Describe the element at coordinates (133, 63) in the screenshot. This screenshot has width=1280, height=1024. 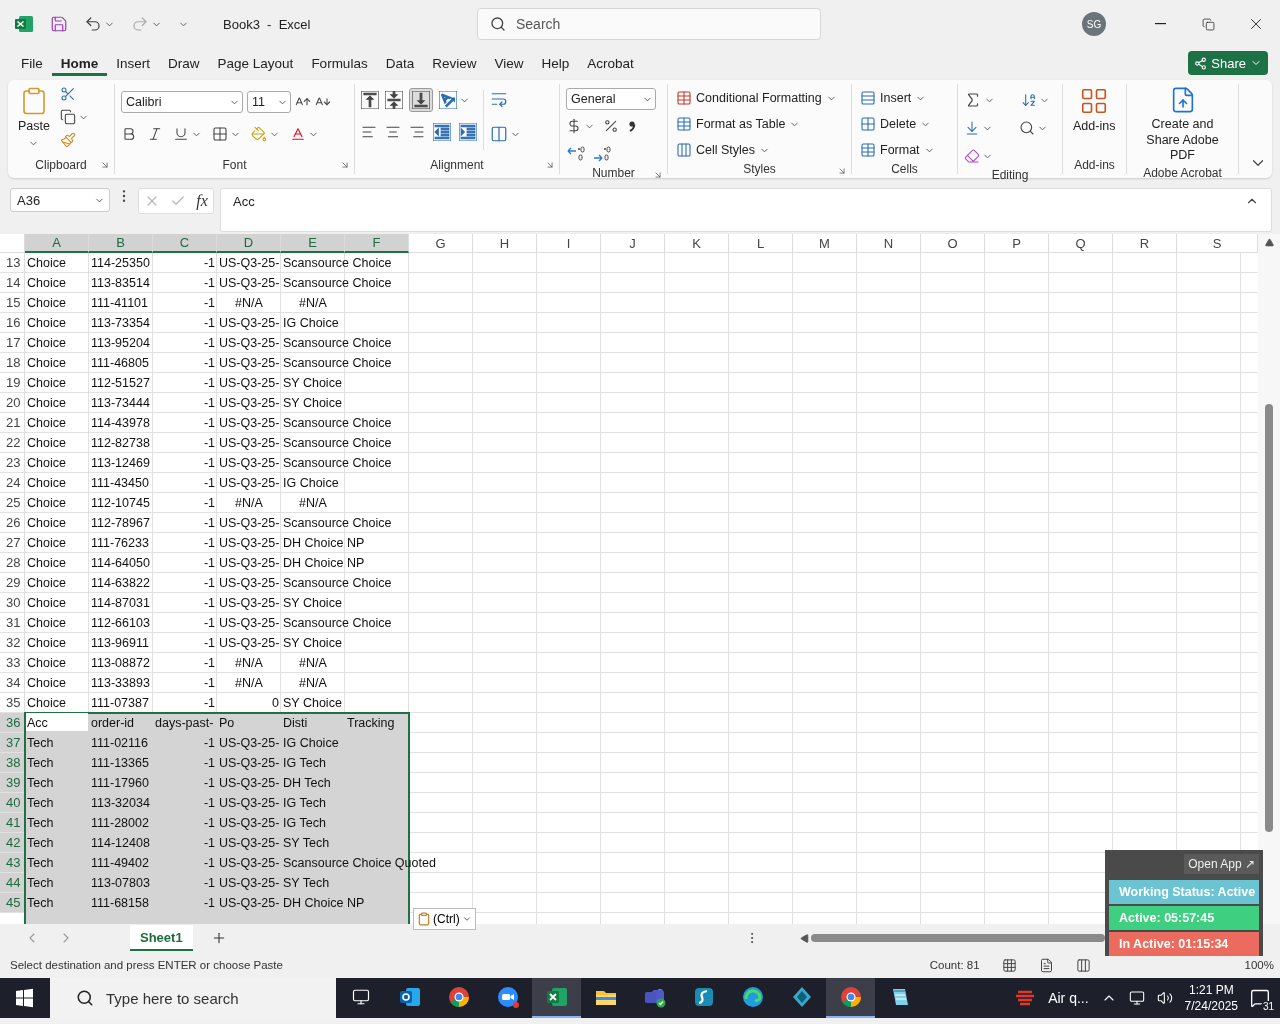
I see `ribbon-tab: Insert` at that location.